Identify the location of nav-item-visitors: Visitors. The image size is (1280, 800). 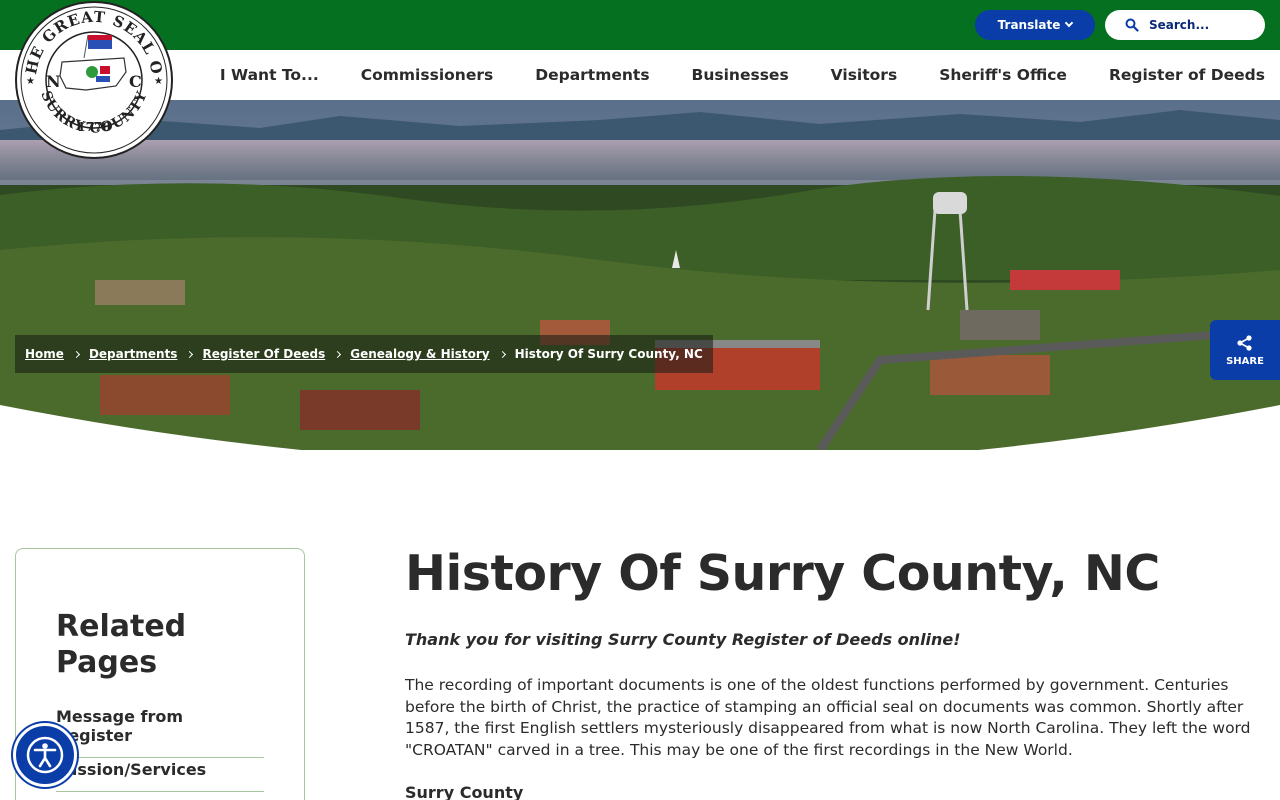
(864, 75).